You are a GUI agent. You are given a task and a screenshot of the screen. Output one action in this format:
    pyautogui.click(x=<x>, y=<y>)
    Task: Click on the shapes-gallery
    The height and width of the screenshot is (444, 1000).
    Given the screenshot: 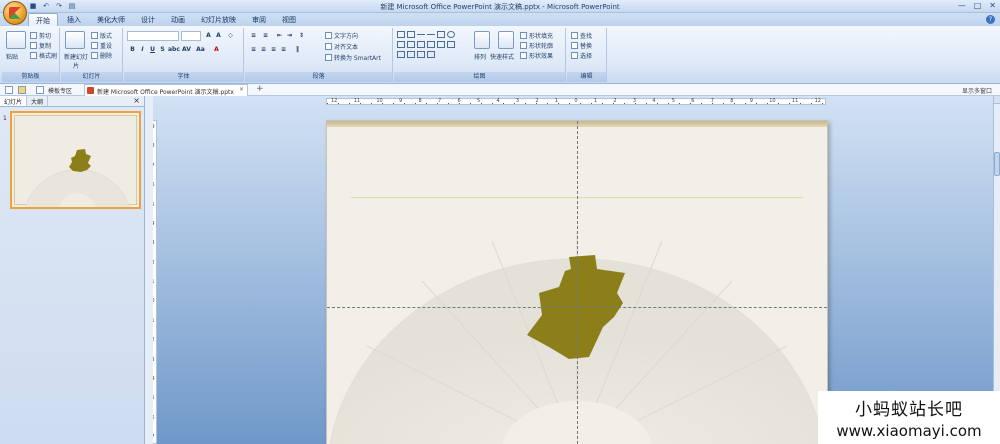 What is the action you would take?
    pyautogui.click(x=432, y=46)
    